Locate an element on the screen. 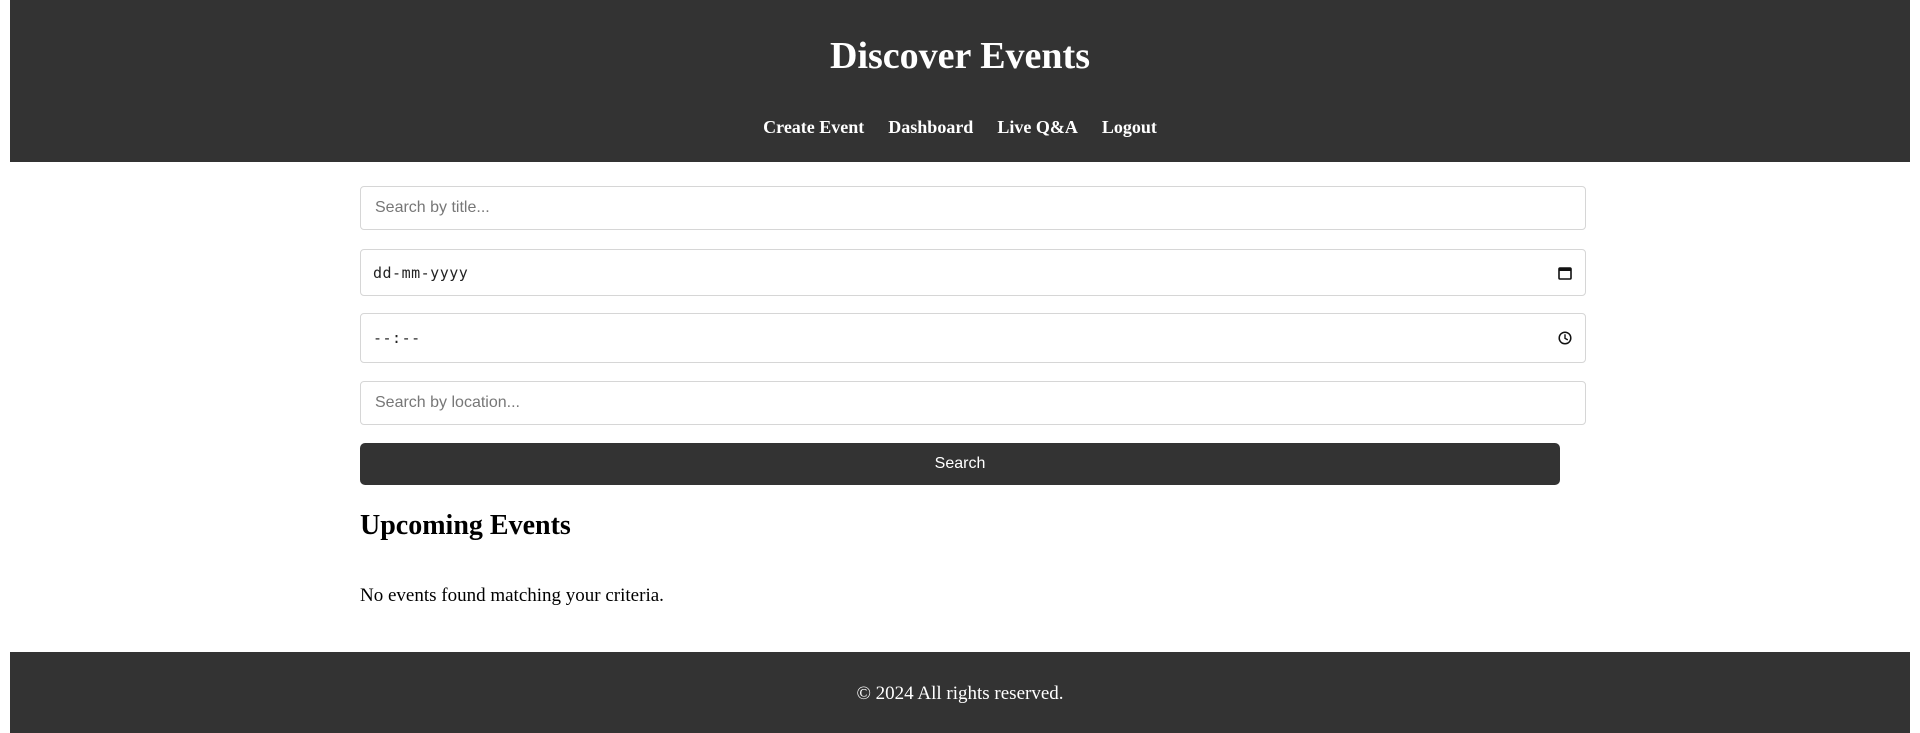 Image resolution: width=1920 pixels, height=733 pixels. nav-link-create-event: Create Event is located at coordinates (813, 127).